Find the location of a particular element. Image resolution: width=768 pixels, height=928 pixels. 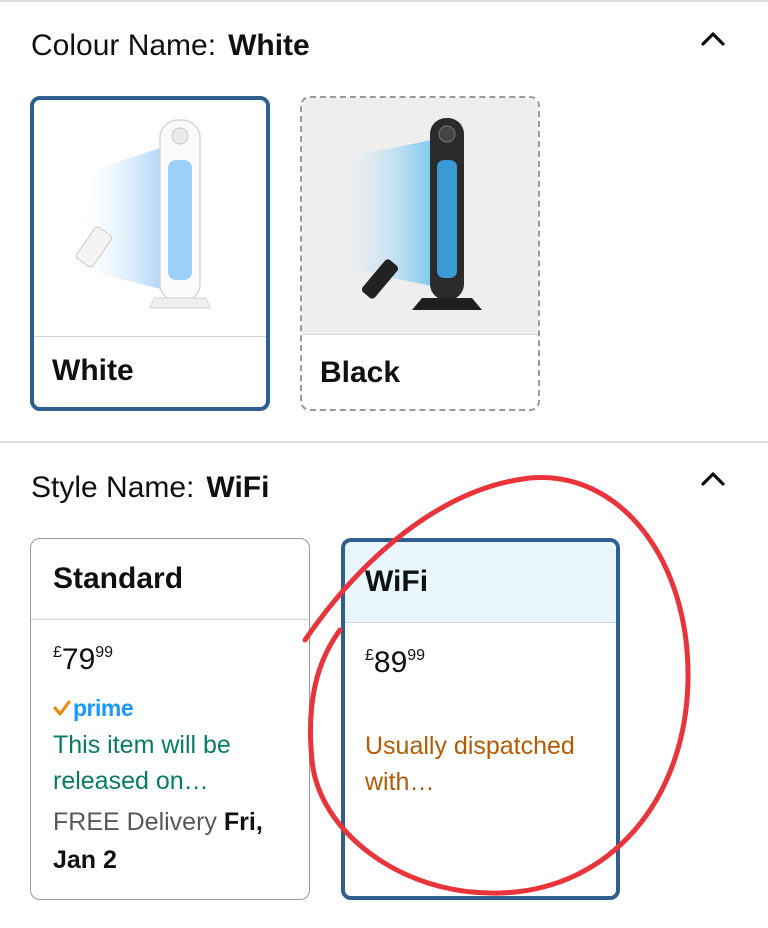

colour-swatch-black: Black is located at coordinates (420, 253).